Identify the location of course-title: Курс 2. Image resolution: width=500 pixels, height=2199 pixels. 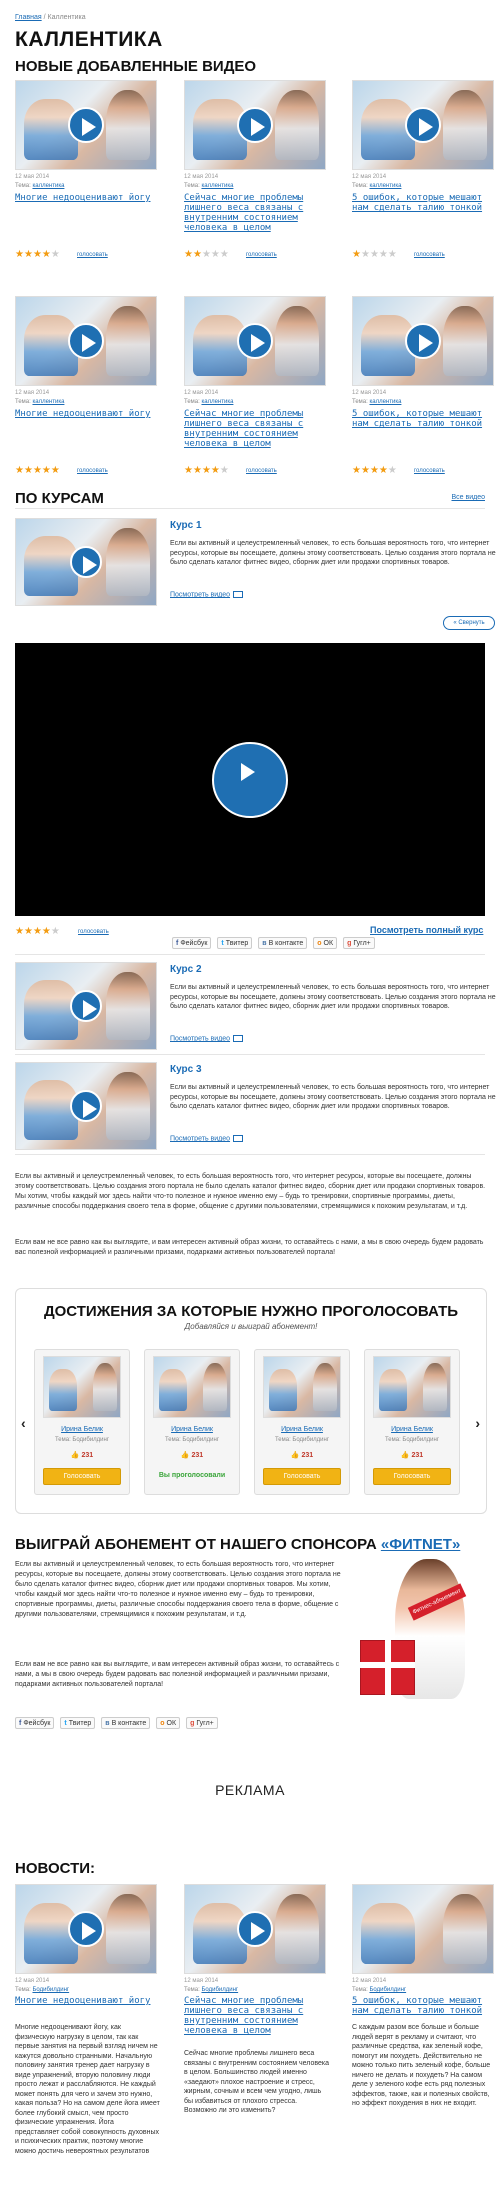
(186, 969).